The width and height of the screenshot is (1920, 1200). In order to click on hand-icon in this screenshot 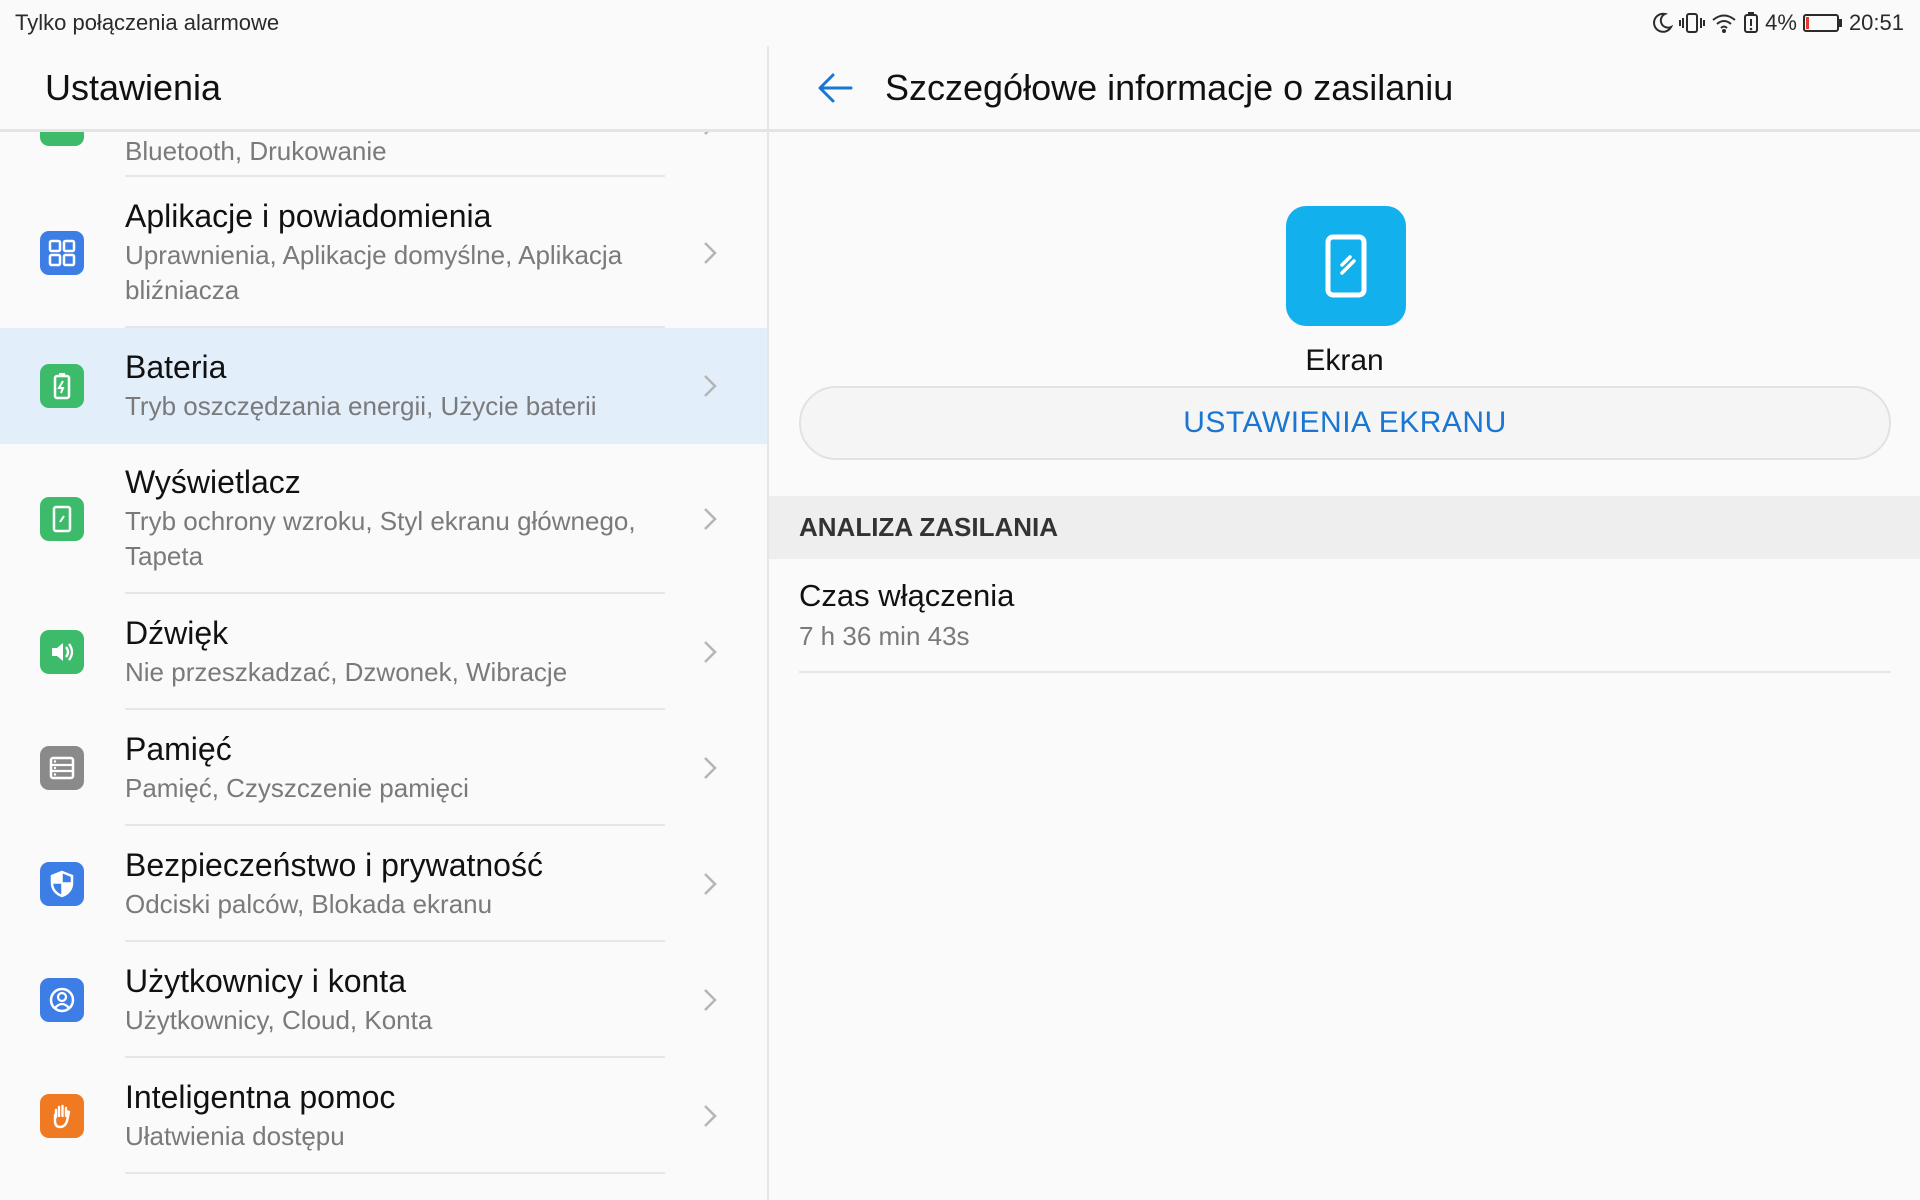, I will do `click(62, 1116)`.